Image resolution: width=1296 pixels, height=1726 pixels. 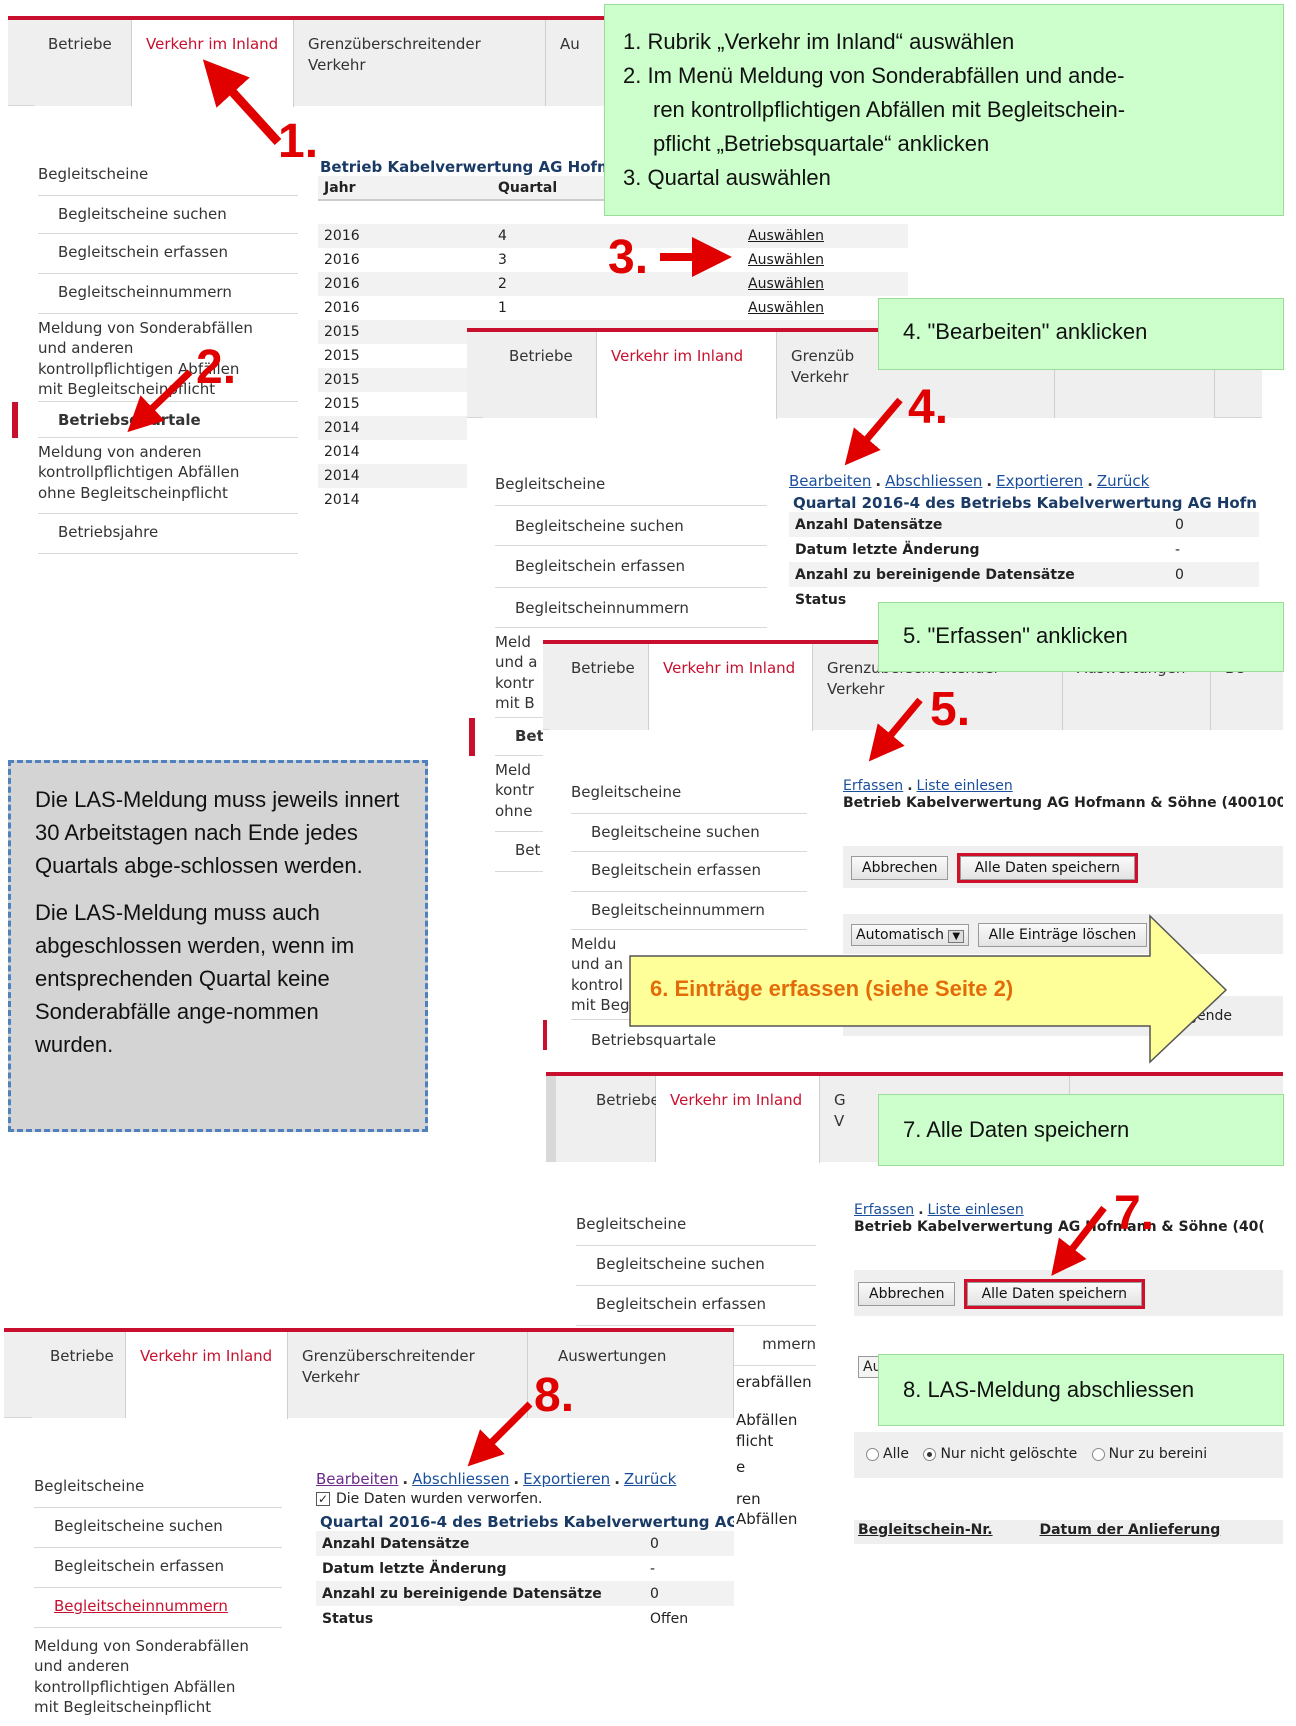 I want to click on radio-label: Nur nicht gelöschte, so click(x=992, y=1016).